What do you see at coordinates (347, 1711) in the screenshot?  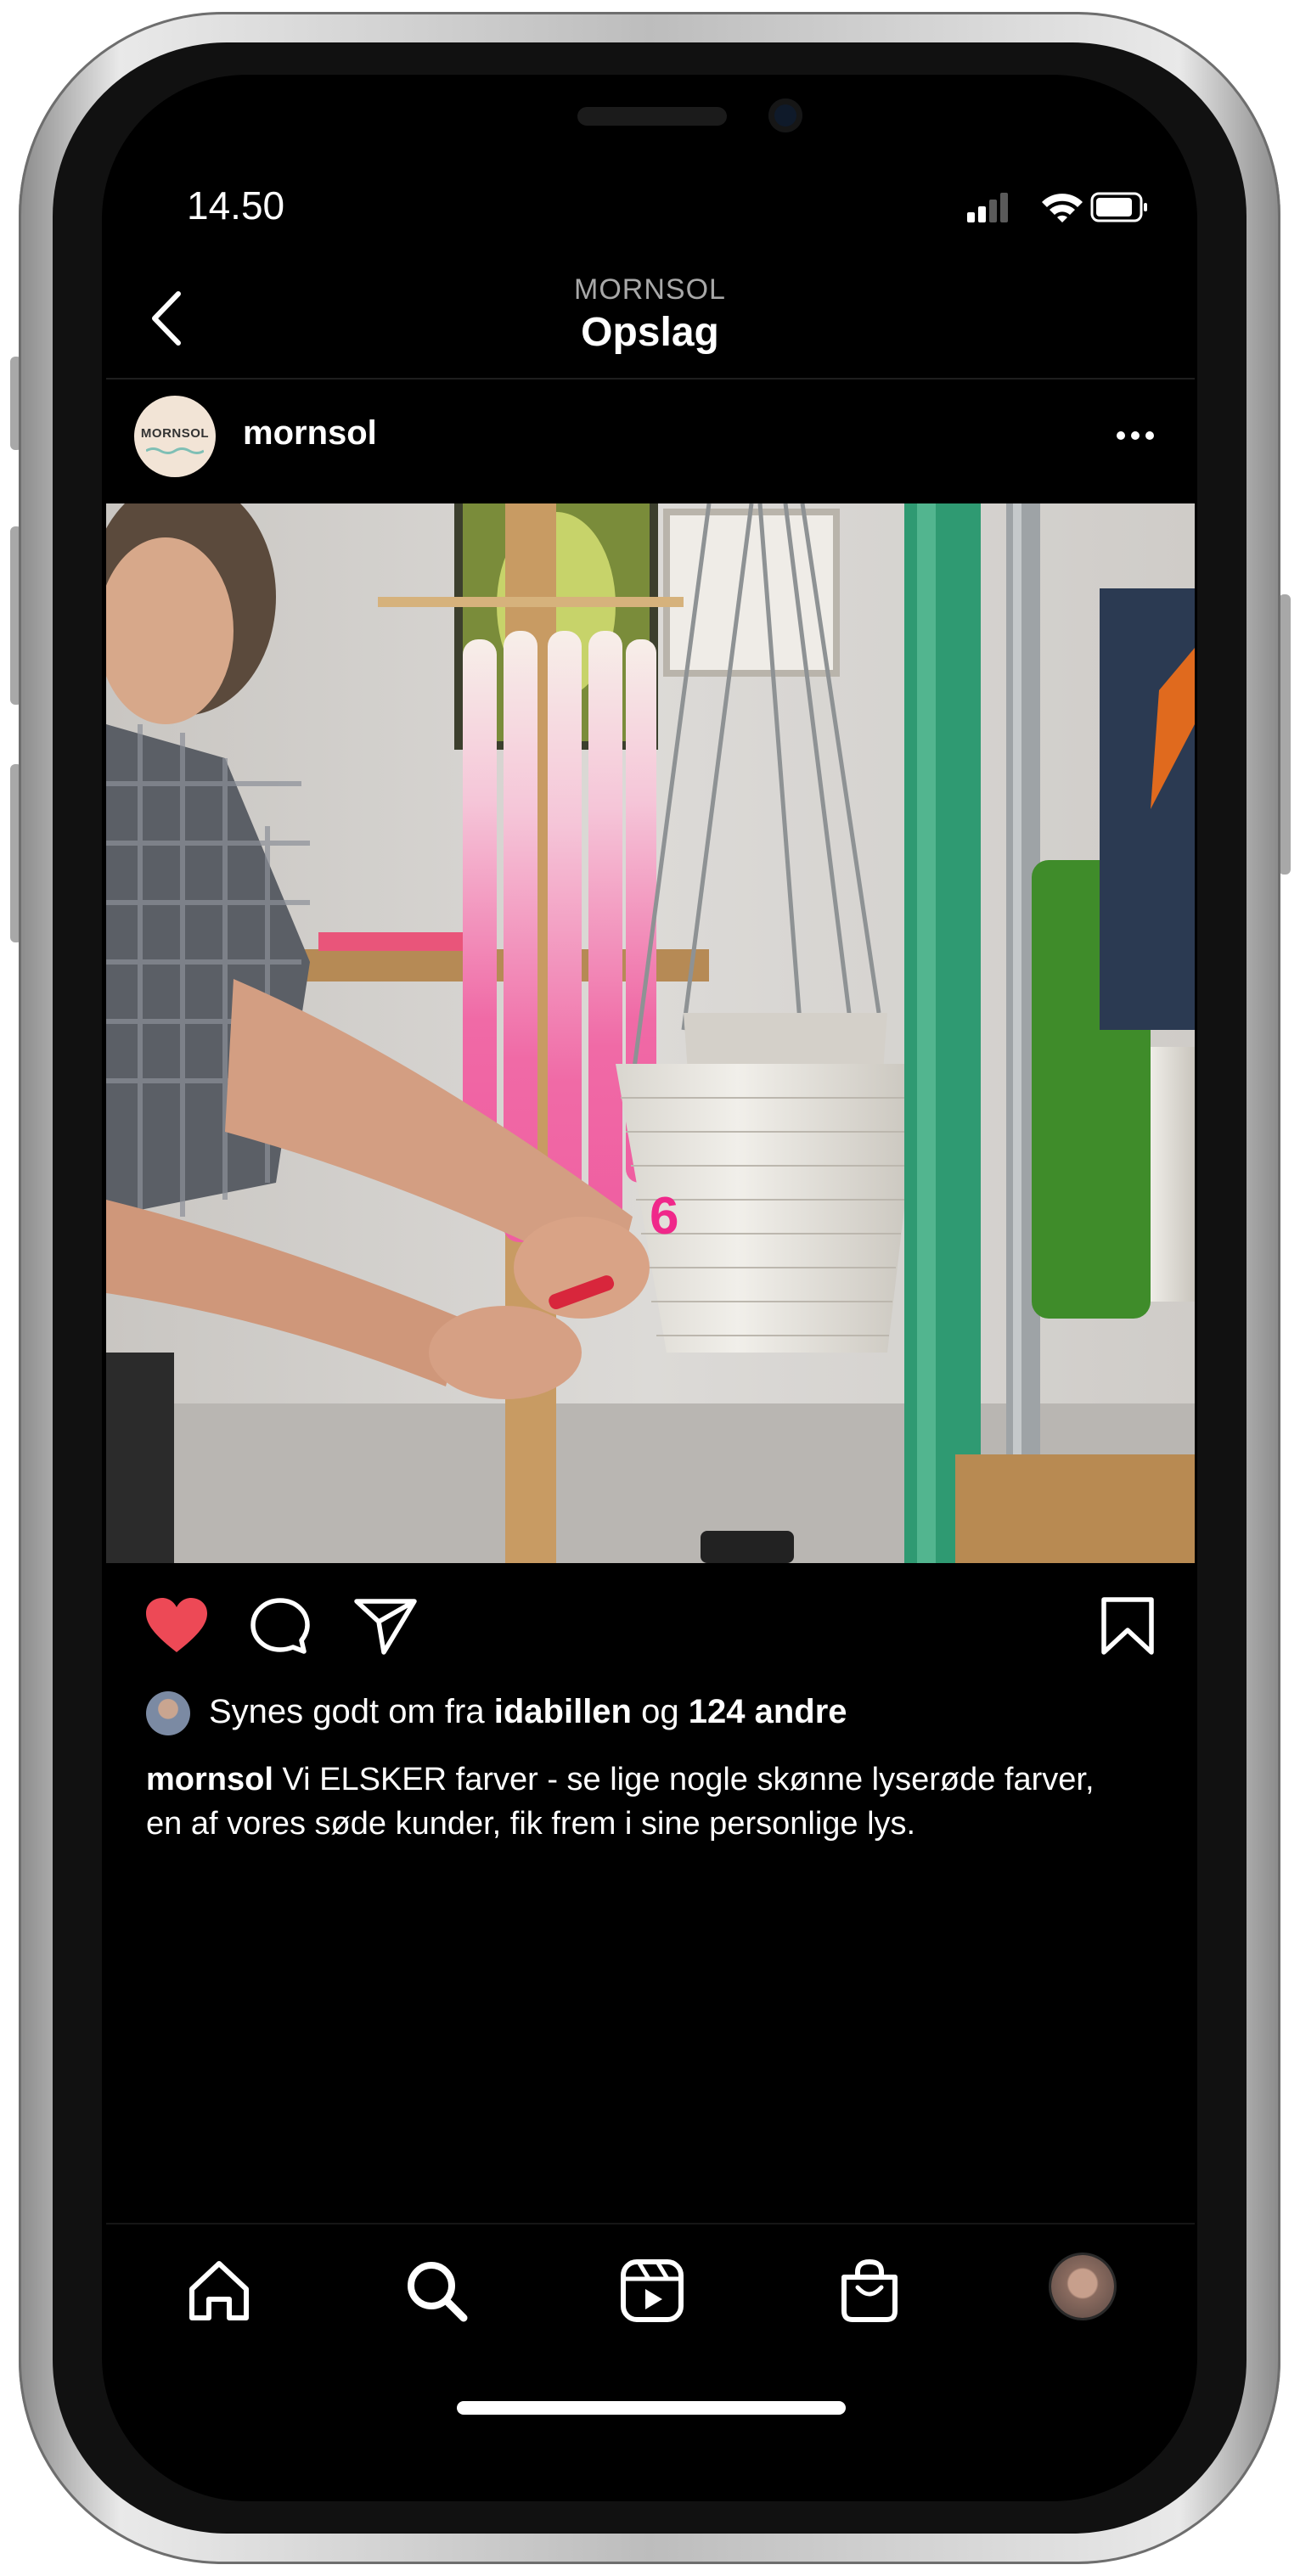 I see `likes-prefix: Synes godt om fra` at bounding box center [347, 1711].